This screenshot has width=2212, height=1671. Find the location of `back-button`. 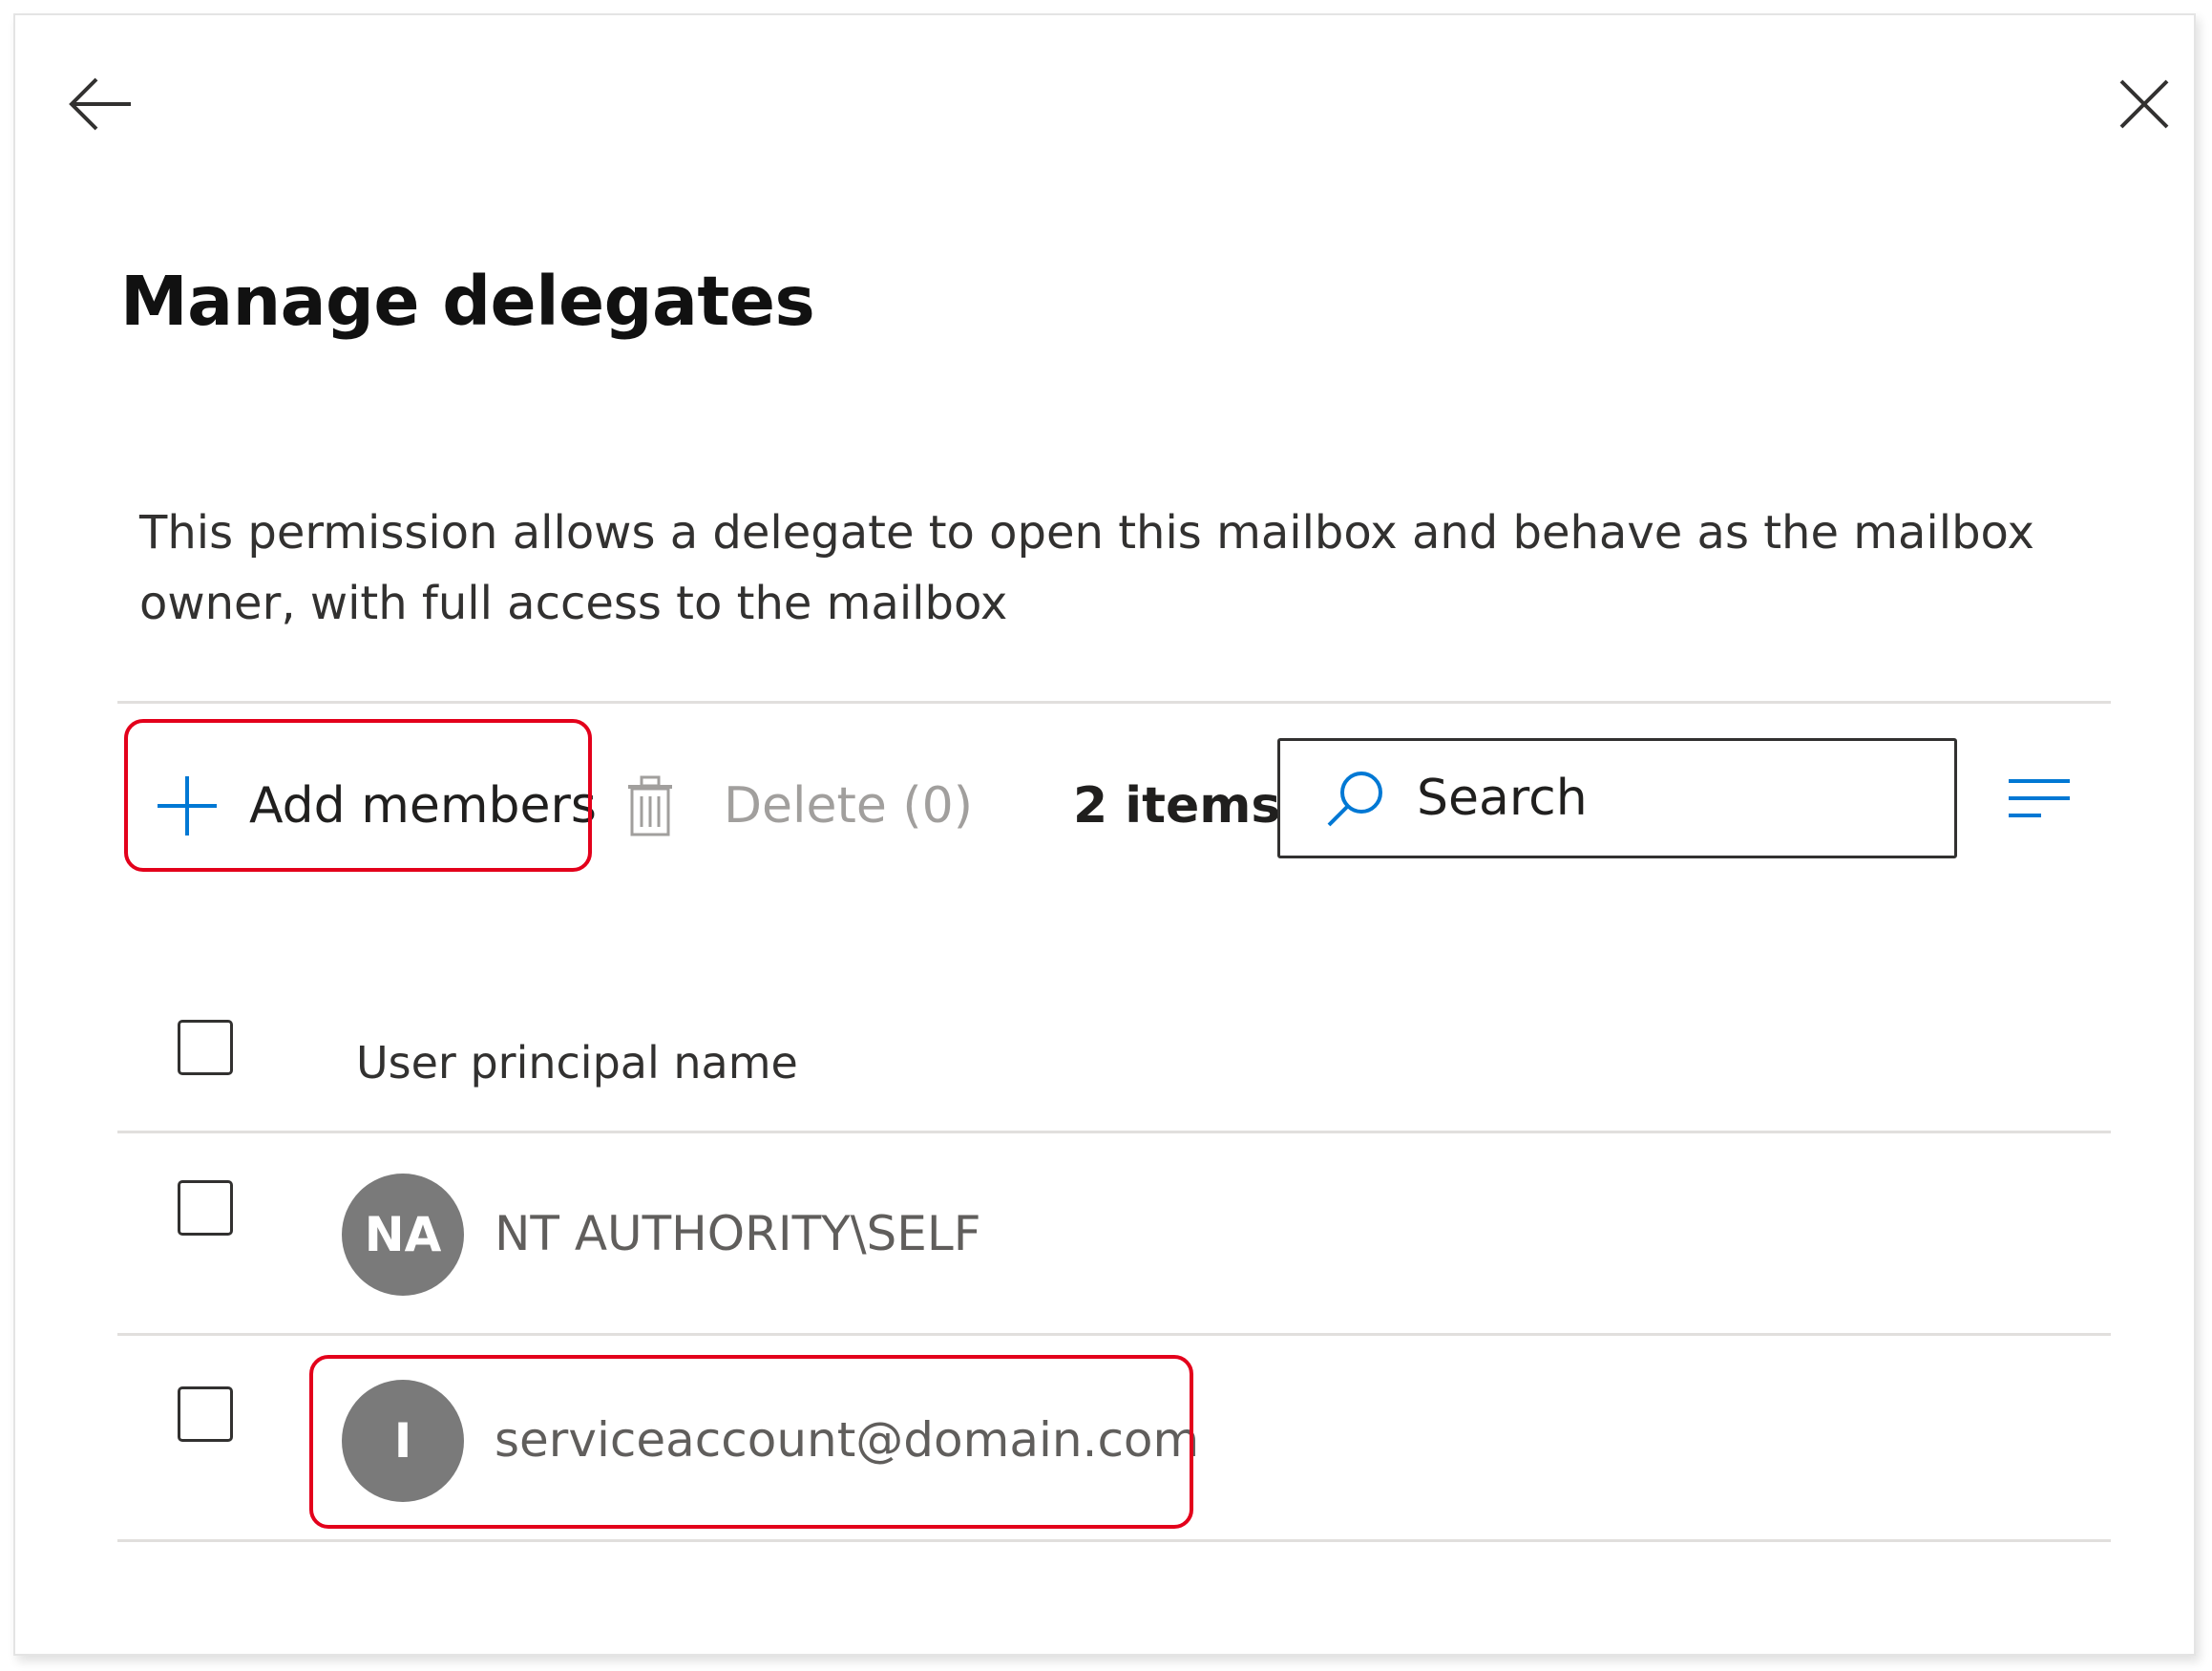

back-button is located at coordinates (101, 104).